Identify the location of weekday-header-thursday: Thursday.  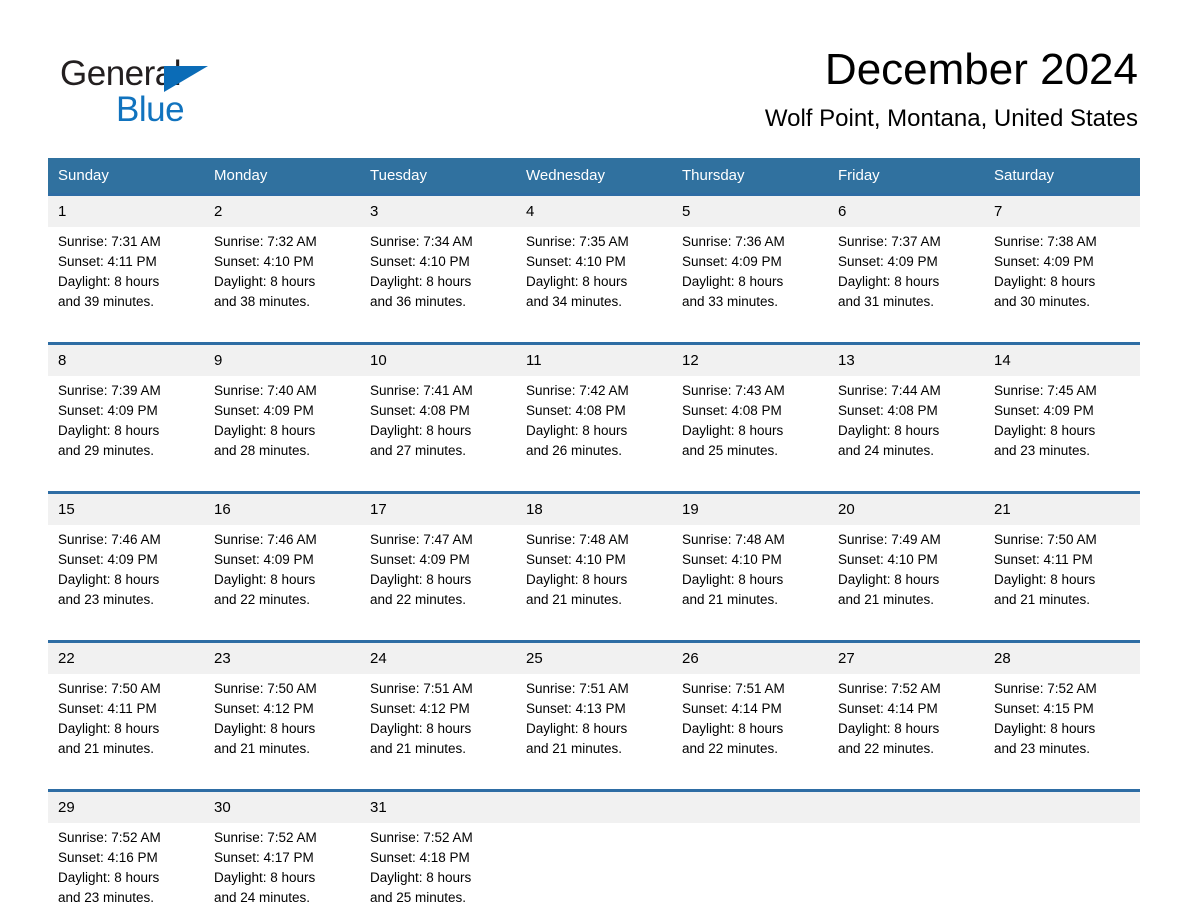
(750, 176).